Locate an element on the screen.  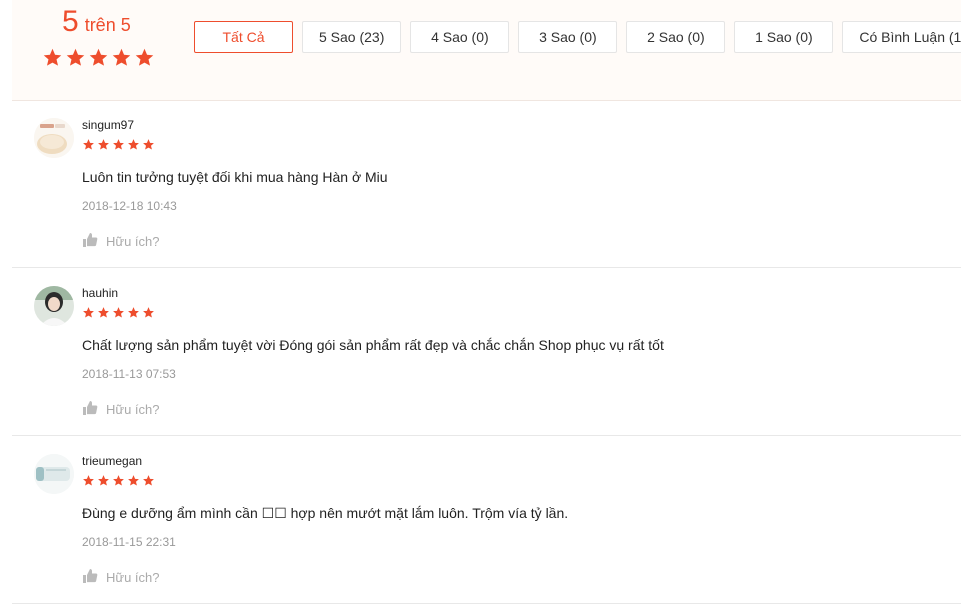
person-photo-avatar is located at coordinates (54, 306).